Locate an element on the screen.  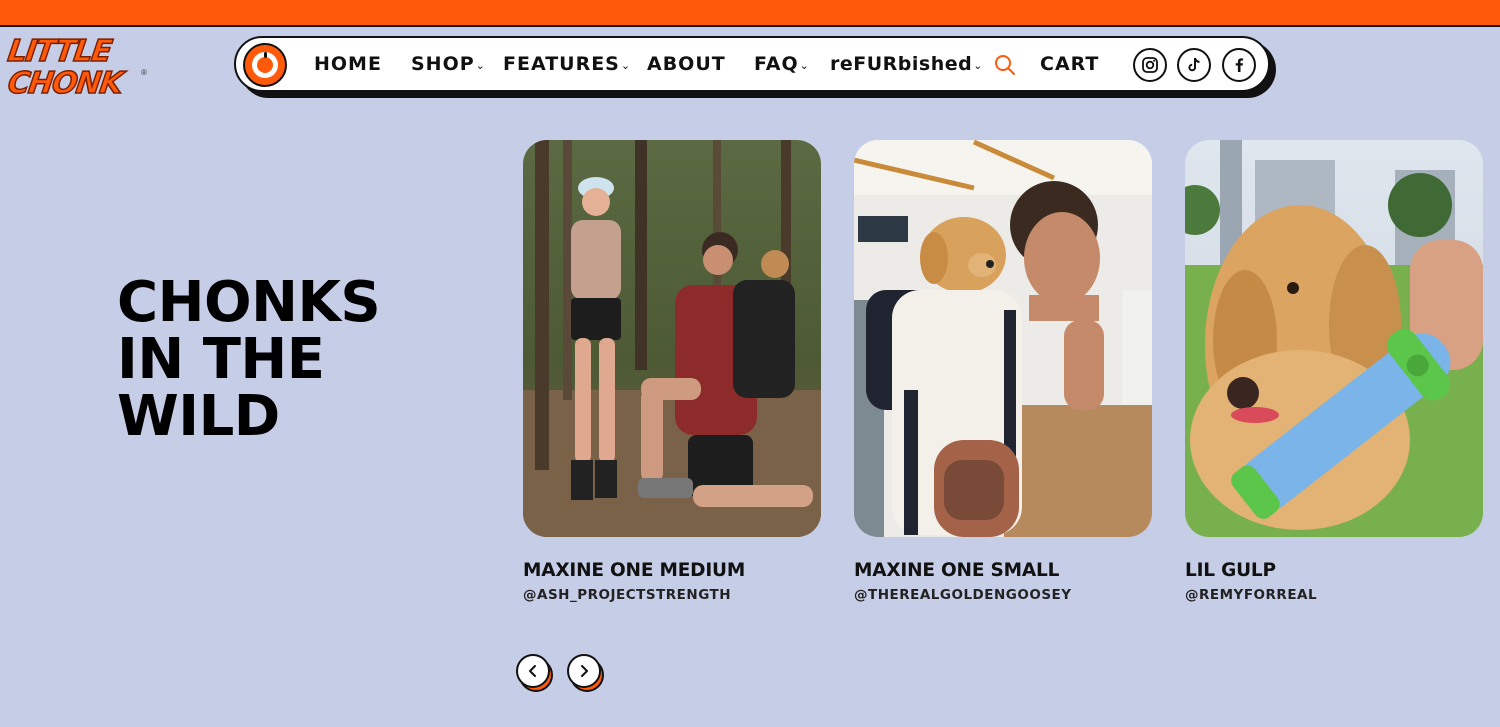
logo-line-2: CHONK is located at coordinates (65, 83).